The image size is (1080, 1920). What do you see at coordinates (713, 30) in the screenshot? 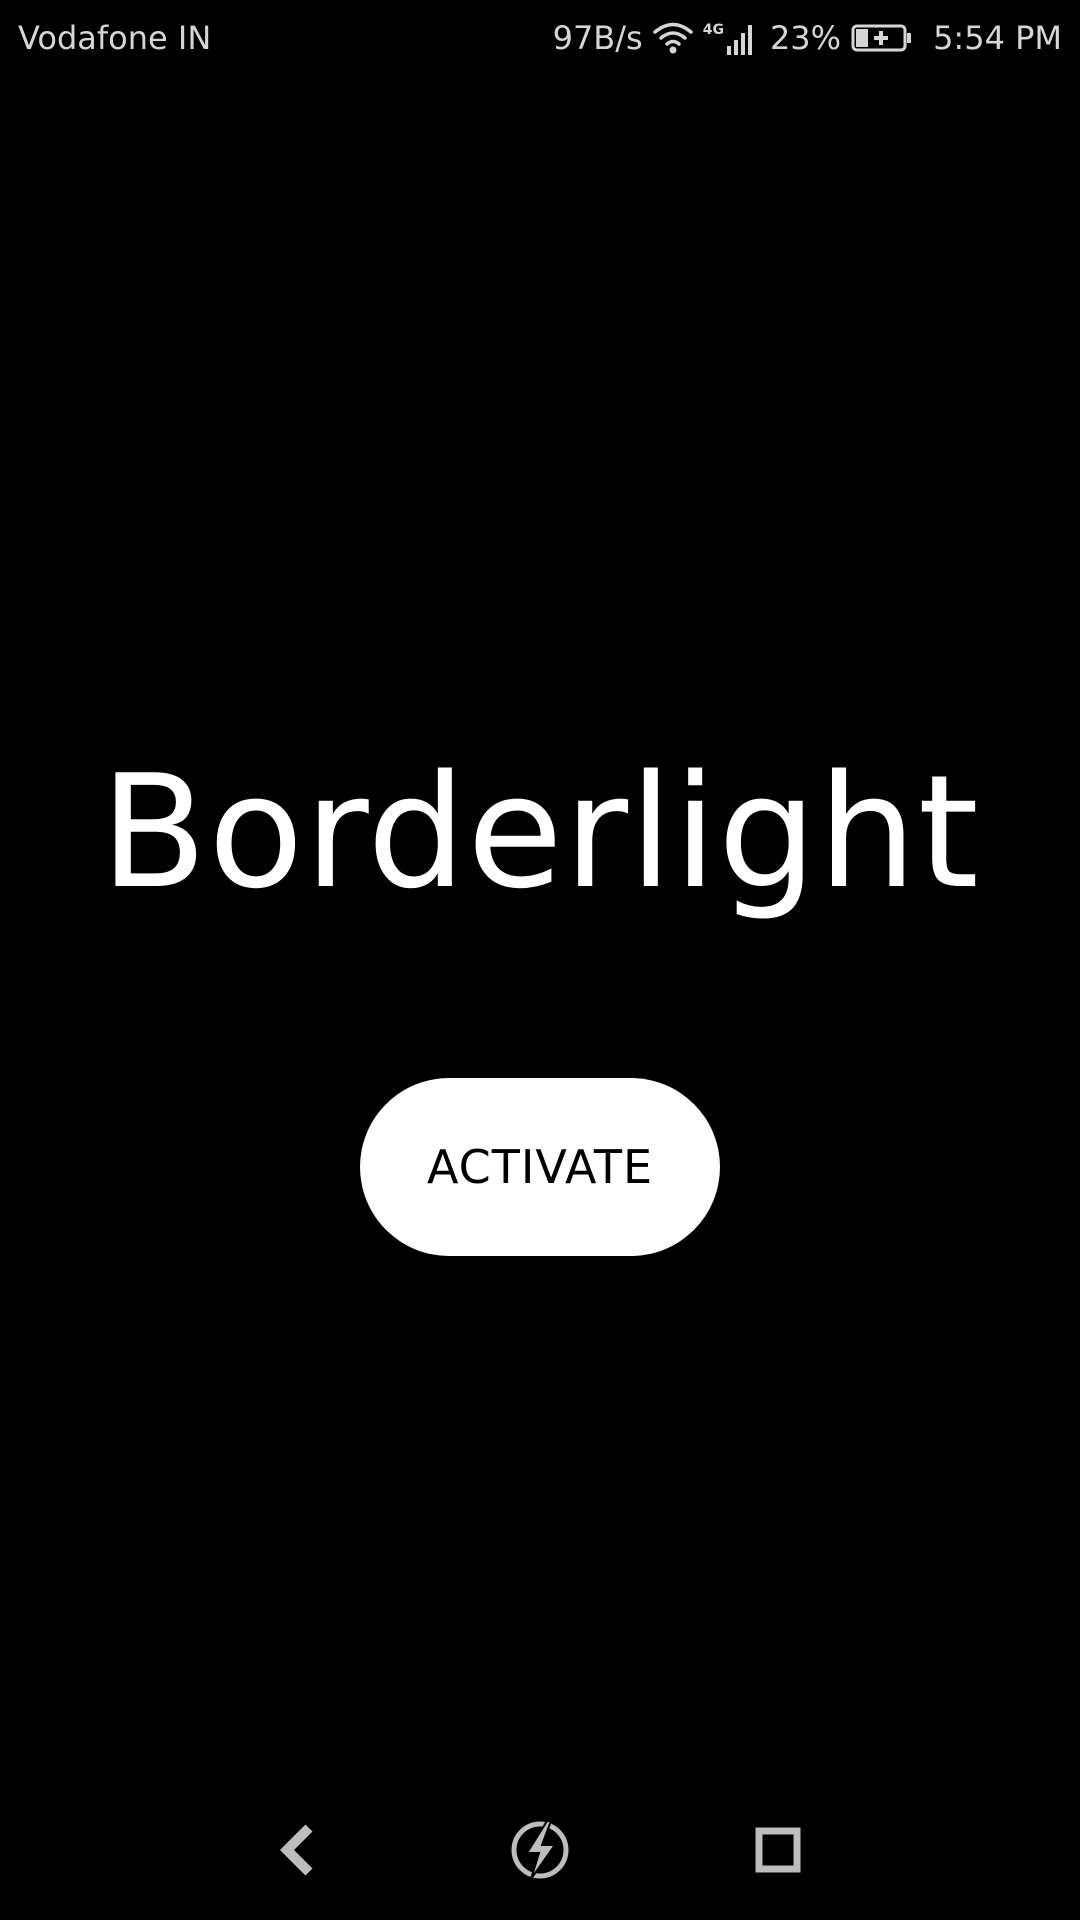
I see `network-type: 4G` at bounding box center [713, 30].